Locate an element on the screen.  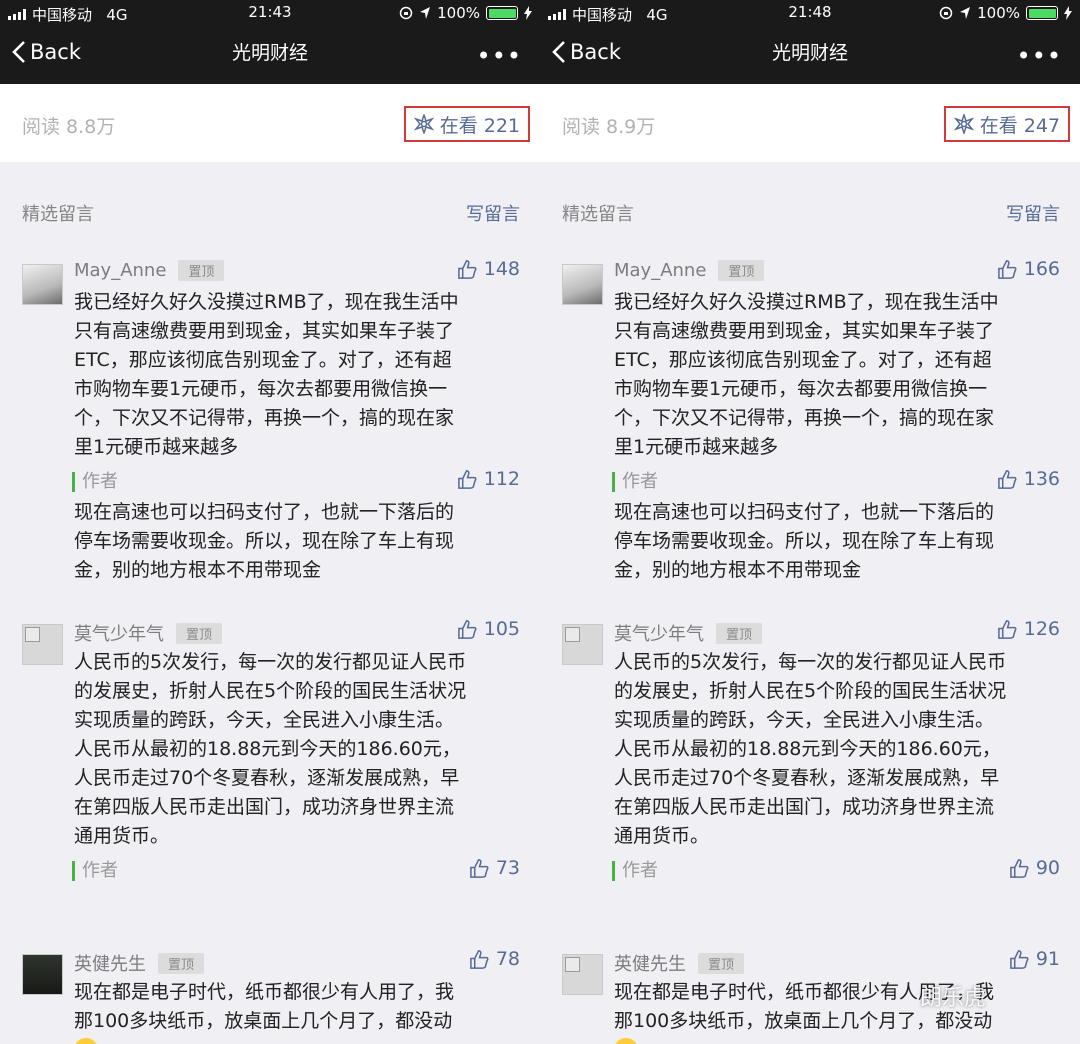
stats-bar: 阅读 8.9万 在看 247 is located at coordinates (810, 123).